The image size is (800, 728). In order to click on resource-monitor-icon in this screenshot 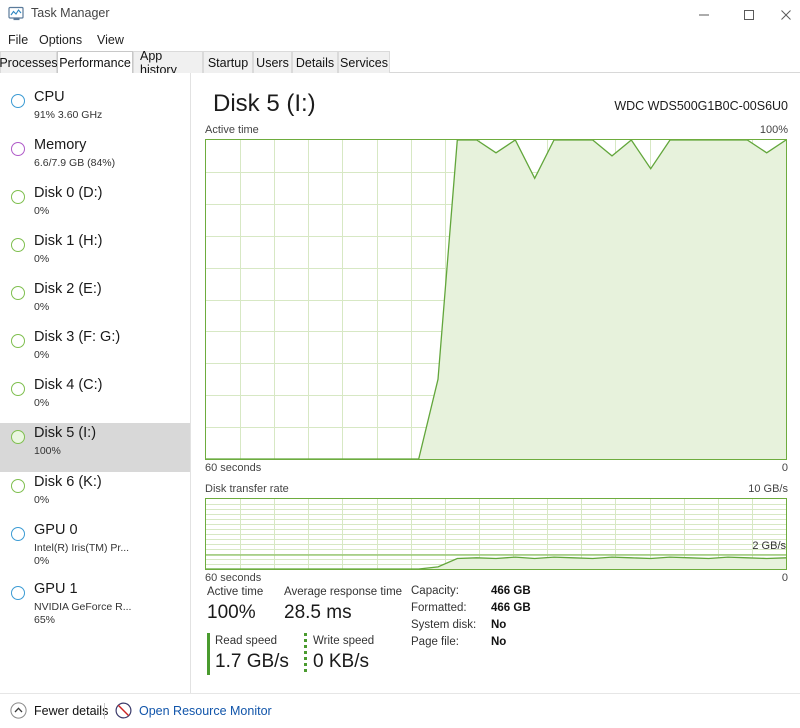, I will do `click(123, 710)`.